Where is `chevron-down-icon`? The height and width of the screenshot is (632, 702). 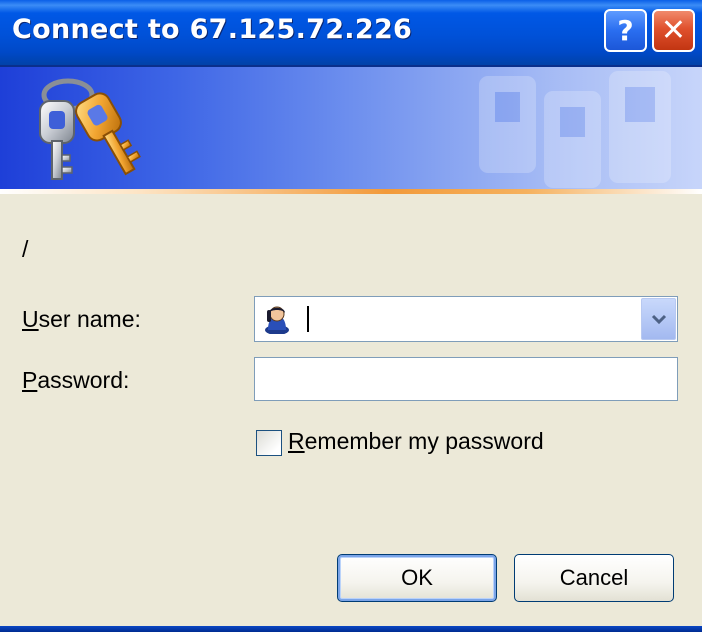 chevron-down-icon is located at coordinates (658, 319).